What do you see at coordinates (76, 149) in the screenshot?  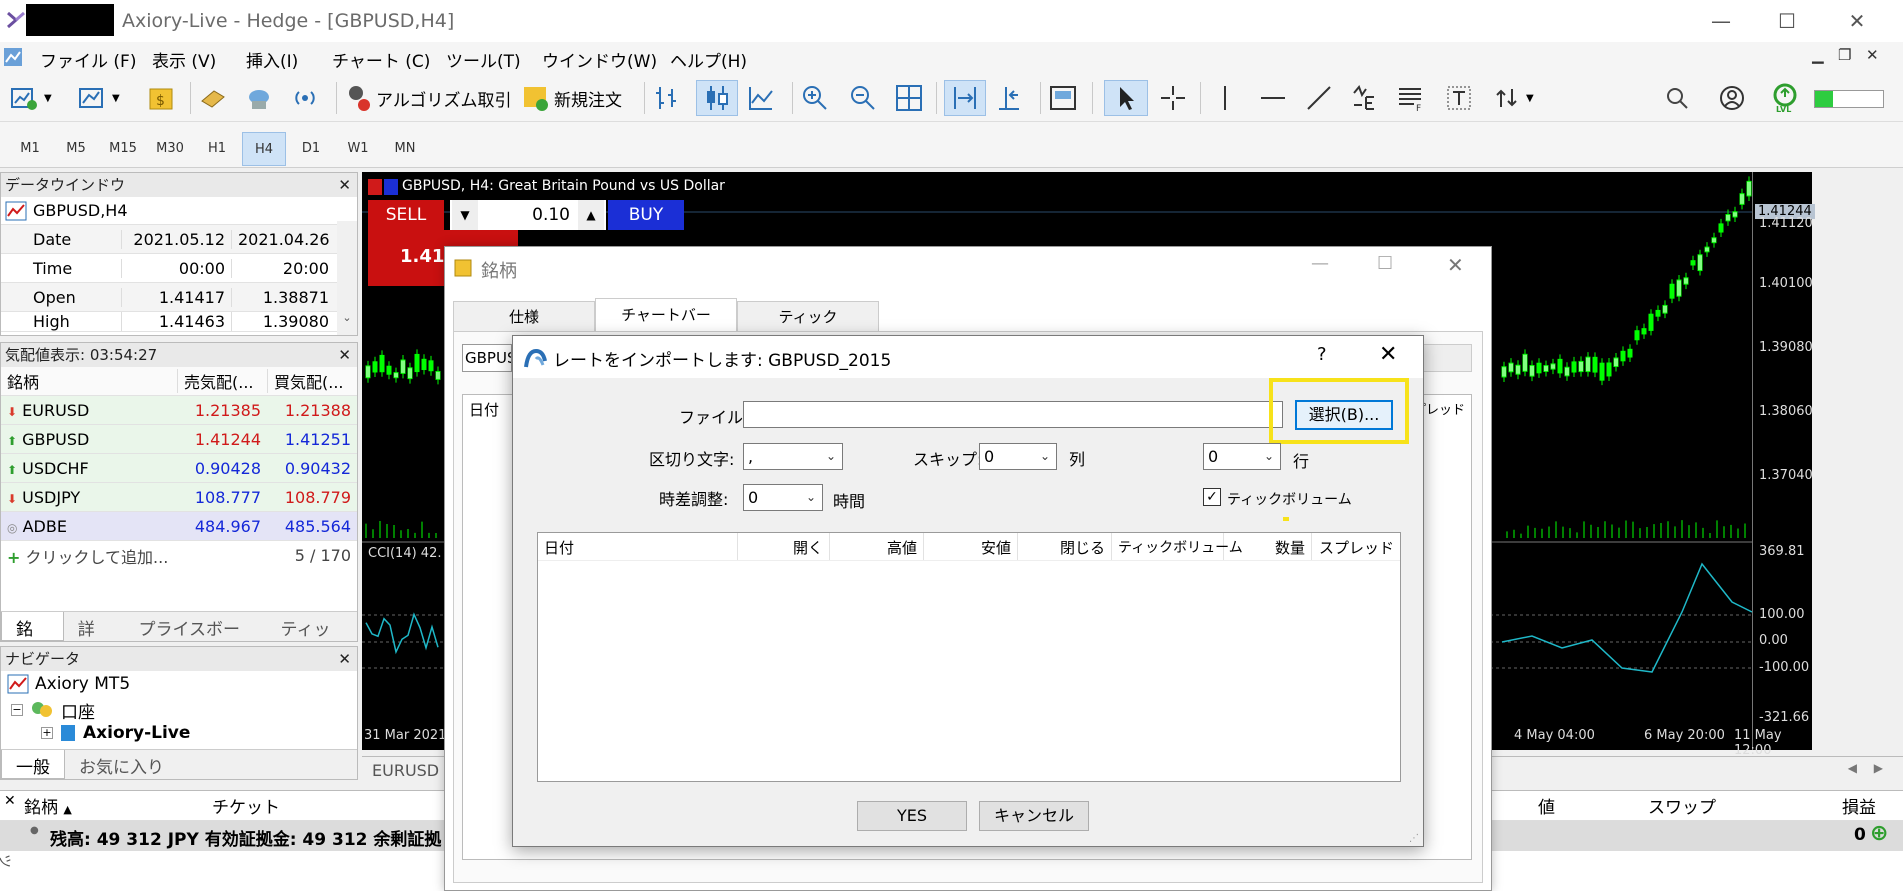 I see `tf-m5: M5` at bounding box center [76, 149].